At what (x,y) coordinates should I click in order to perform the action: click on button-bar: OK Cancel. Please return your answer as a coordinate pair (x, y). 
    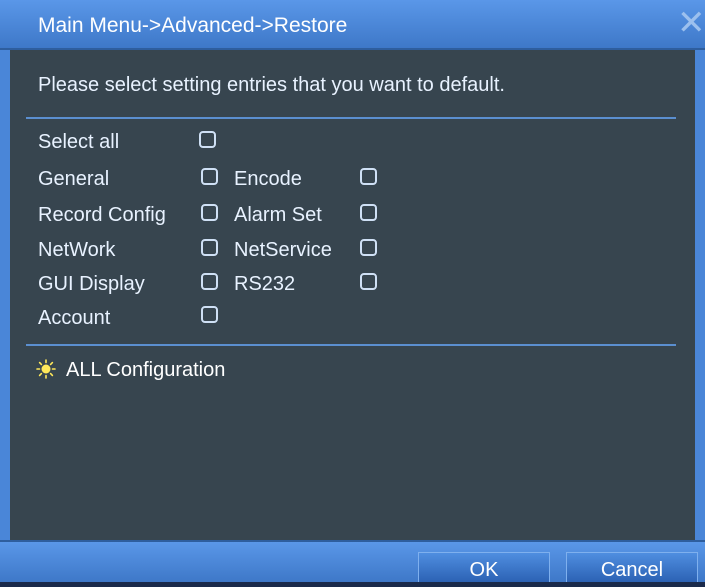
    Looking at the image, I should click on (352, 561).